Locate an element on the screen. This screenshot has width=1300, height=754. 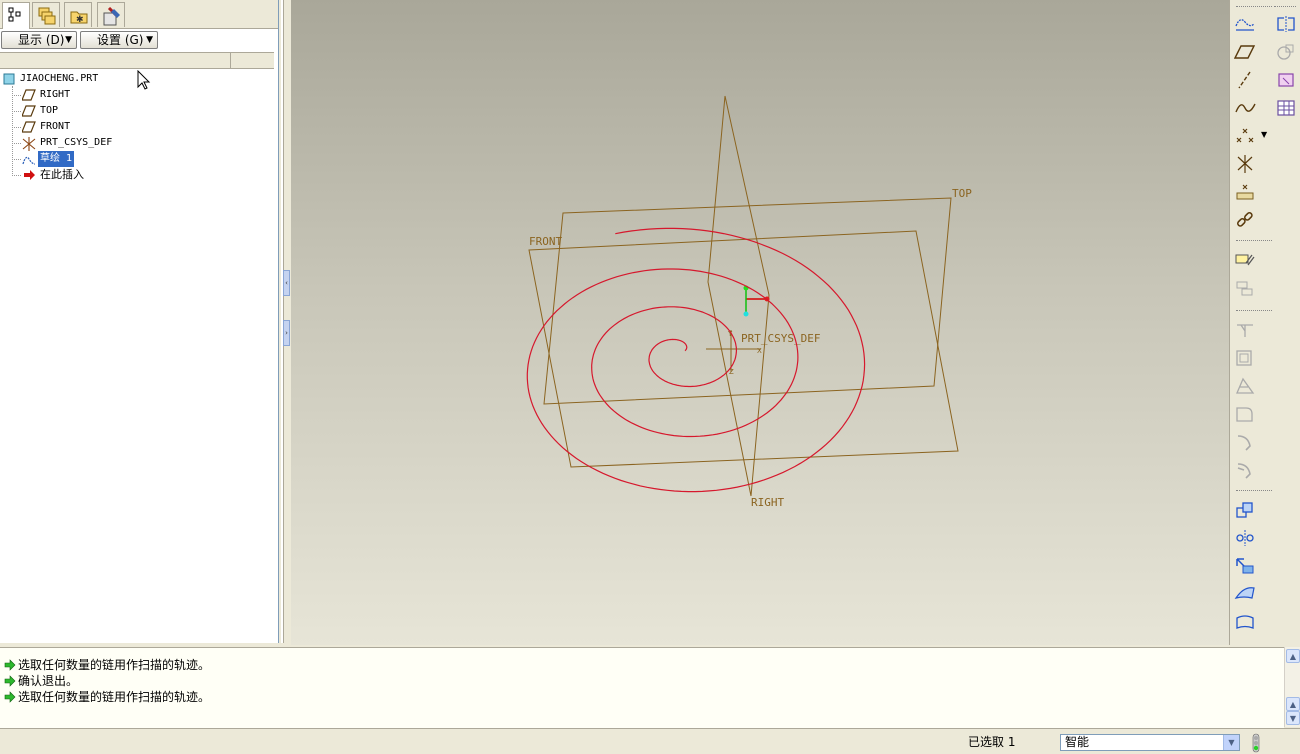
tab-model-tree is located at coordinates (16, 15).